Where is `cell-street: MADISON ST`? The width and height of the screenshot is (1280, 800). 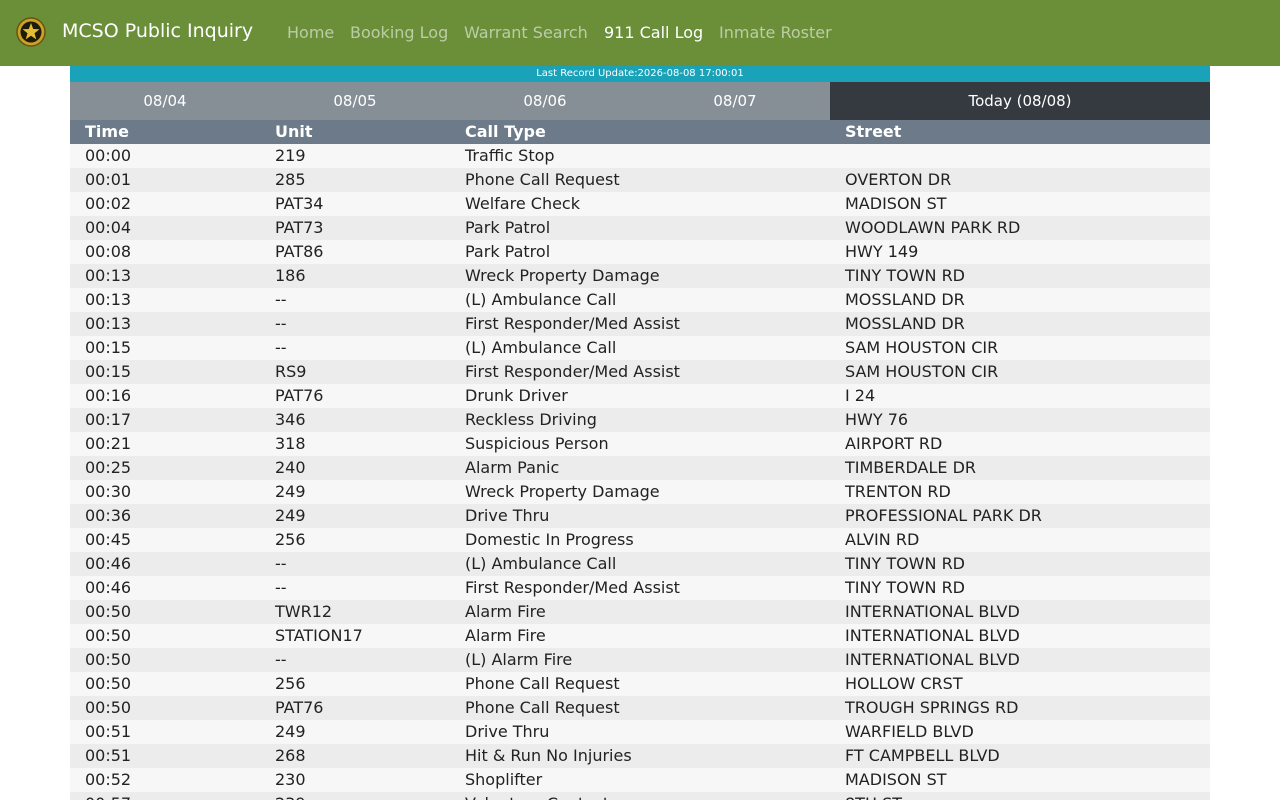 cell-street: MADISON ST is located at coordinates (1020, 204).